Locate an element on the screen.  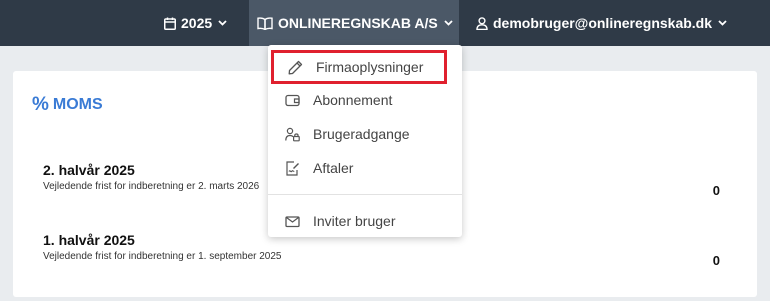
envelope-icon is located at coordinates (292, 221).